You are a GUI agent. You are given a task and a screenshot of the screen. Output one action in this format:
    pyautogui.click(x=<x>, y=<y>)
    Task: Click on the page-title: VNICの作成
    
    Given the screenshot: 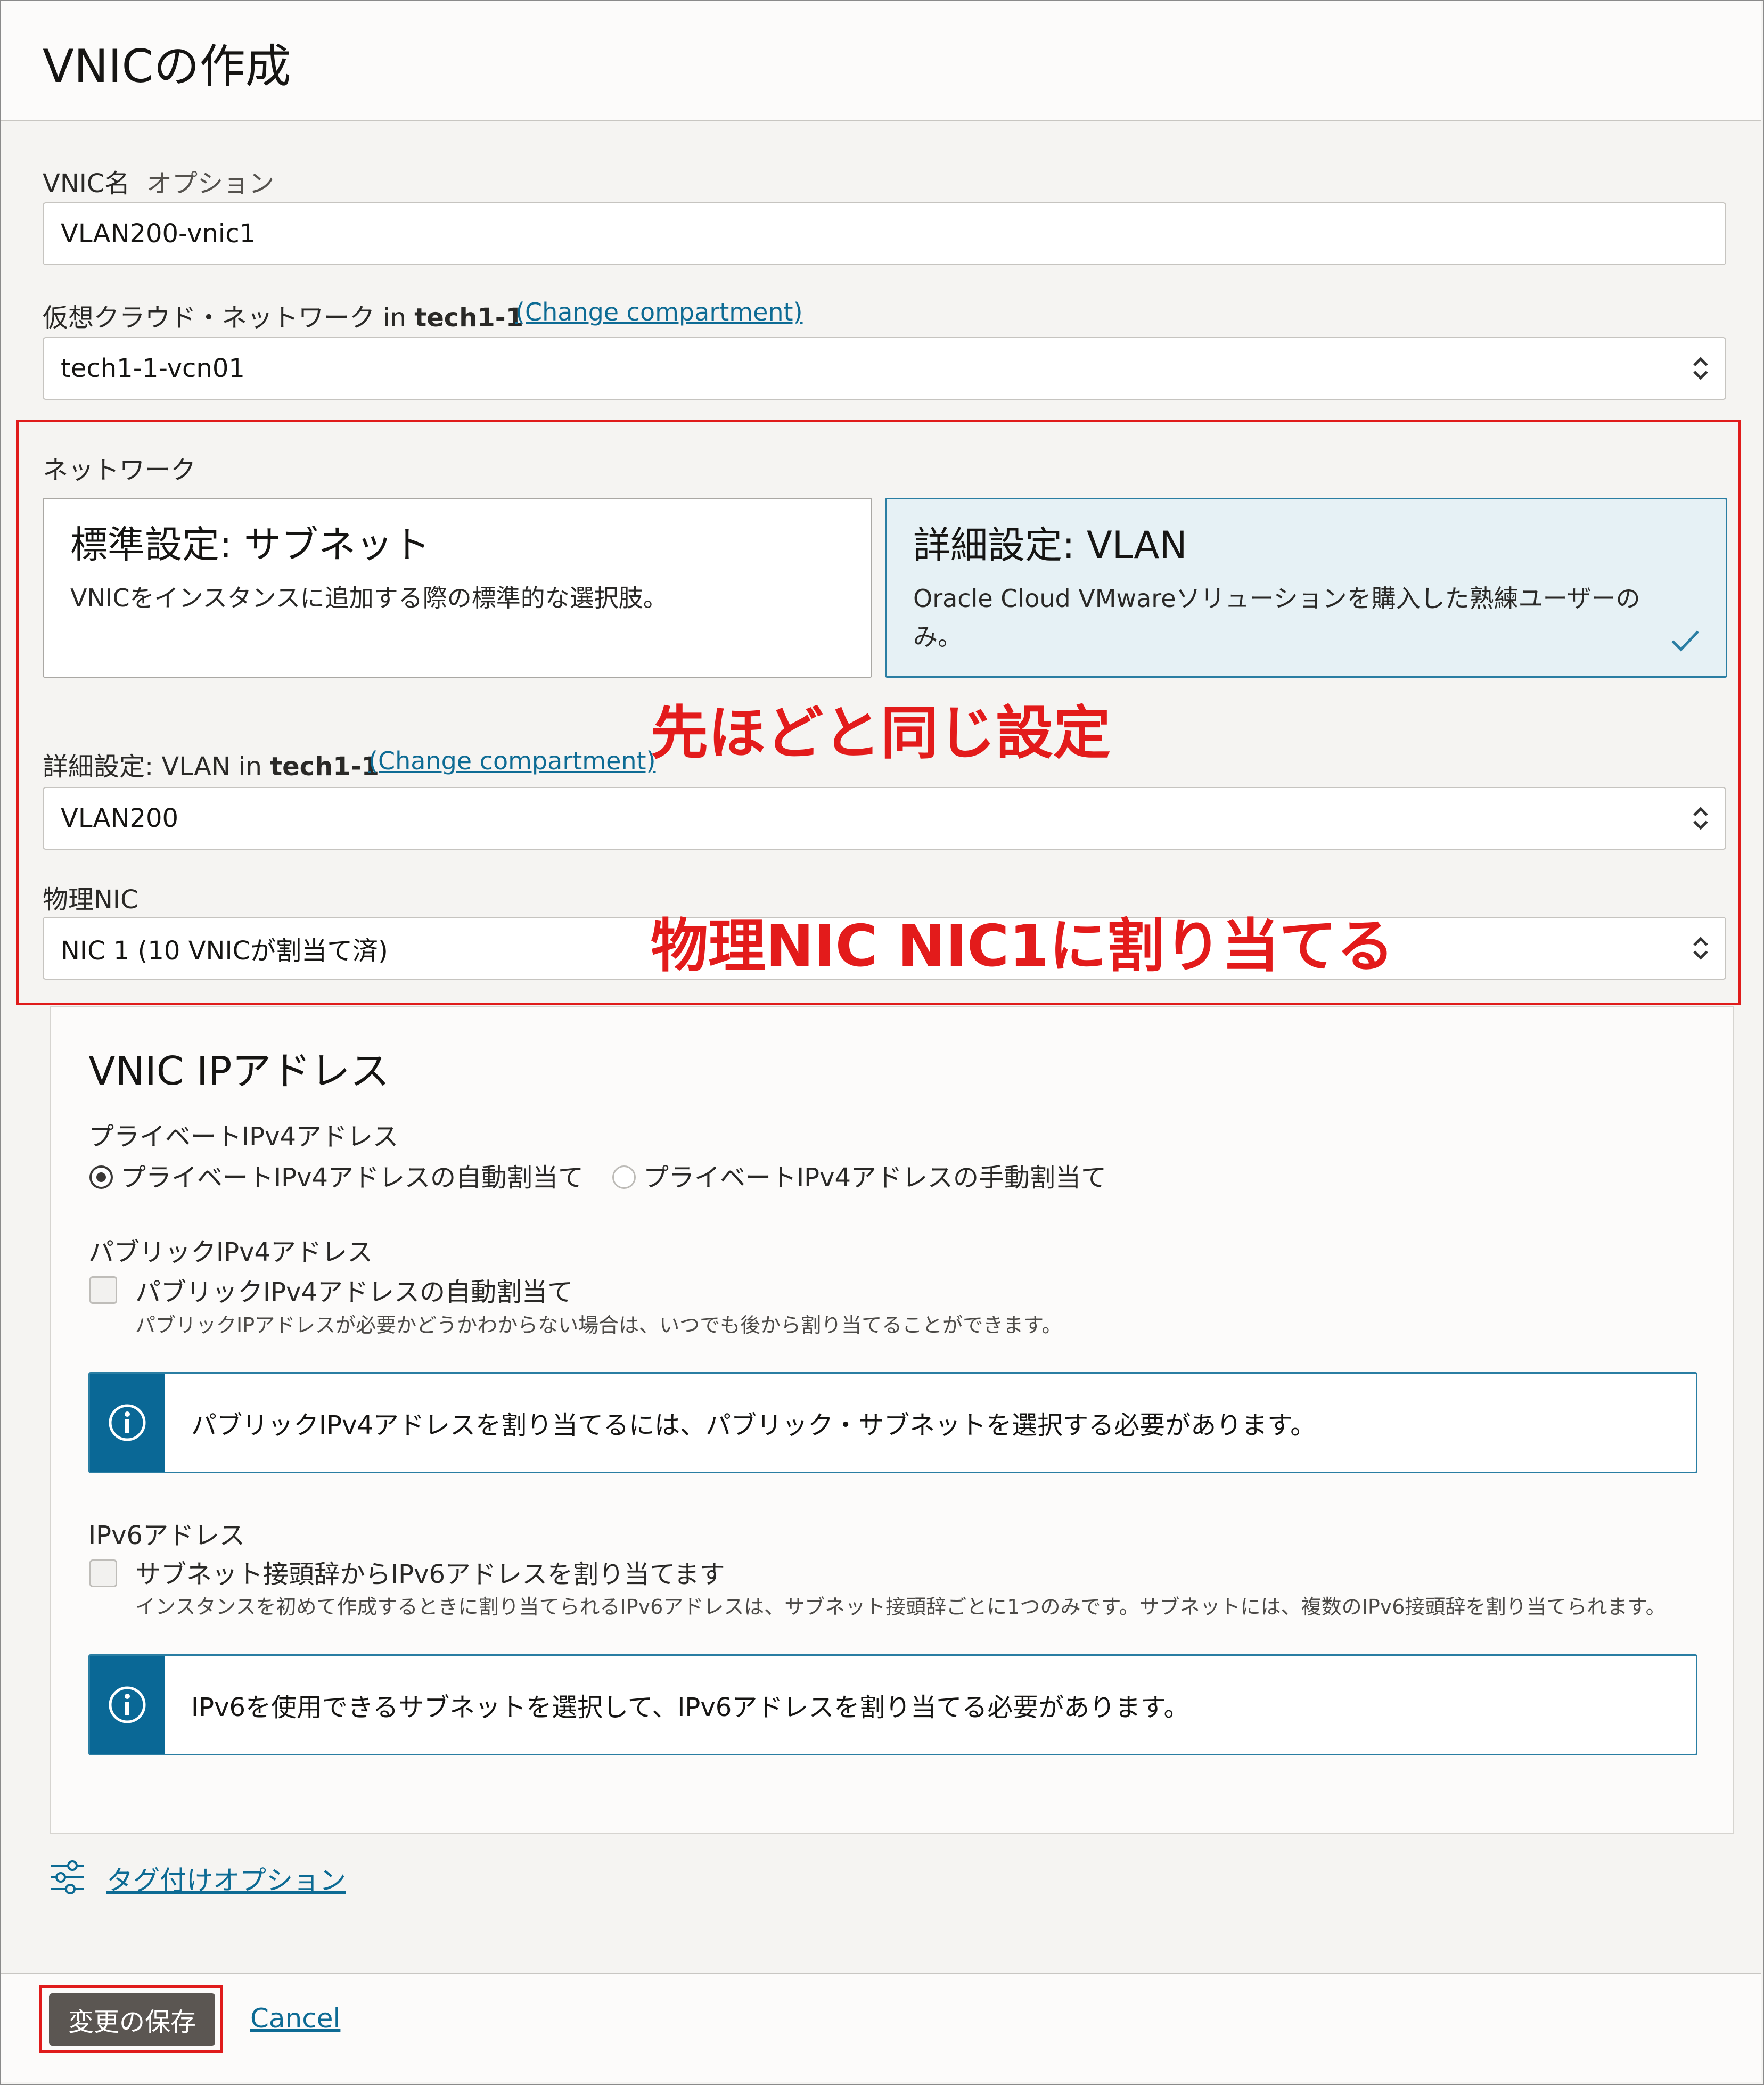 What is the action you would take?
    pyautogui.click(x=167, y=66)
    